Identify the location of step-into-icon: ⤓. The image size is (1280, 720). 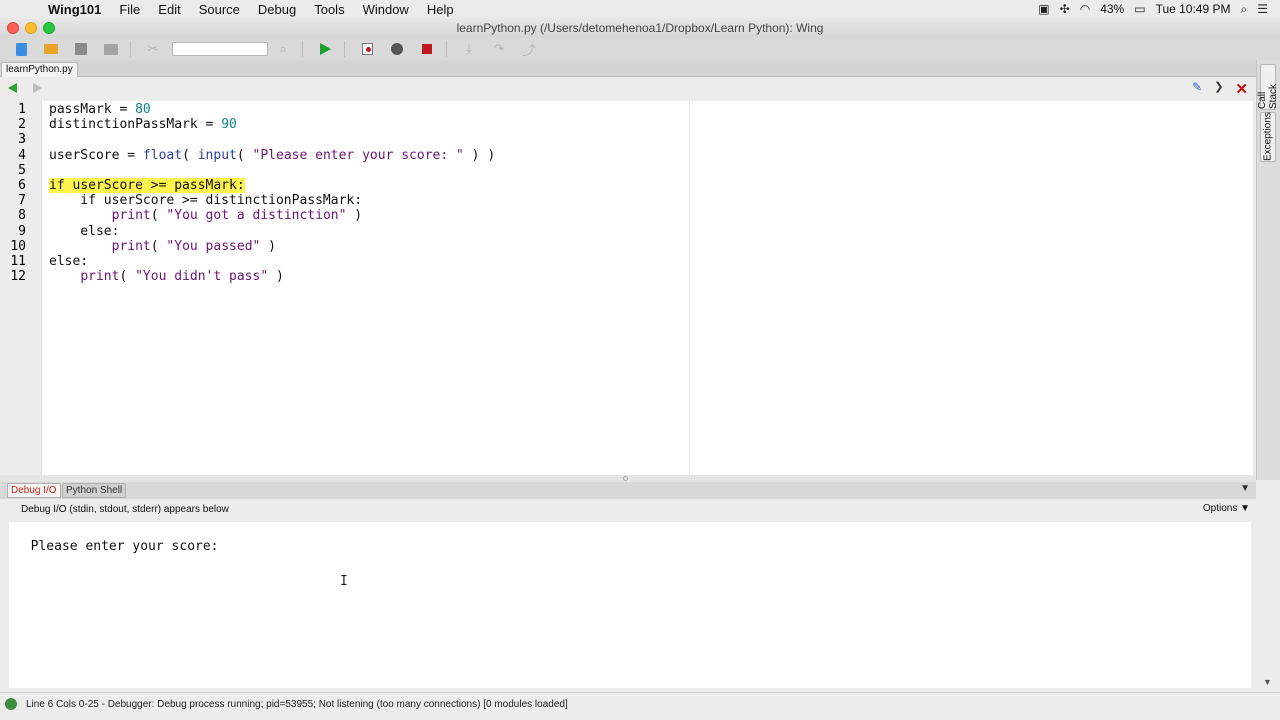
(469, 48).